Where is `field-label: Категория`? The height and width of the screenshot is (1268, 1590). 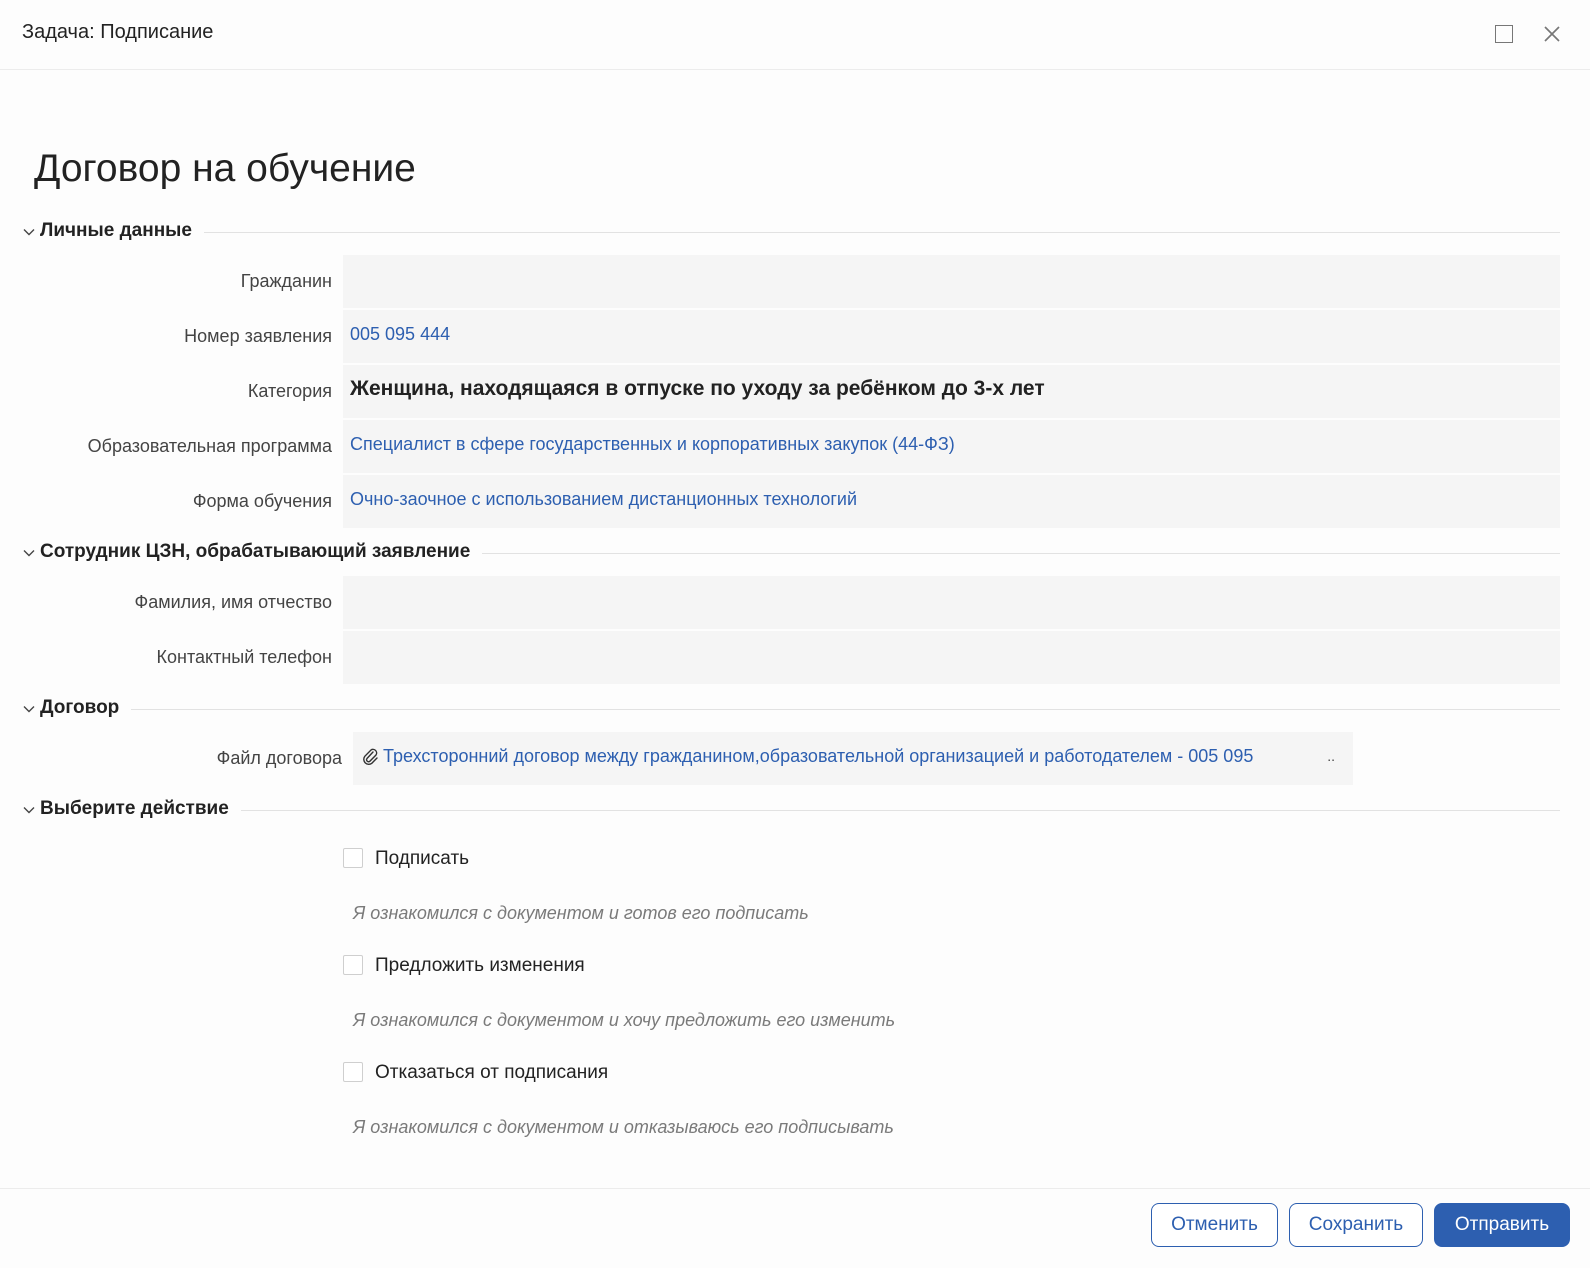
field-label: Категория is located at coordinates (289, 391).